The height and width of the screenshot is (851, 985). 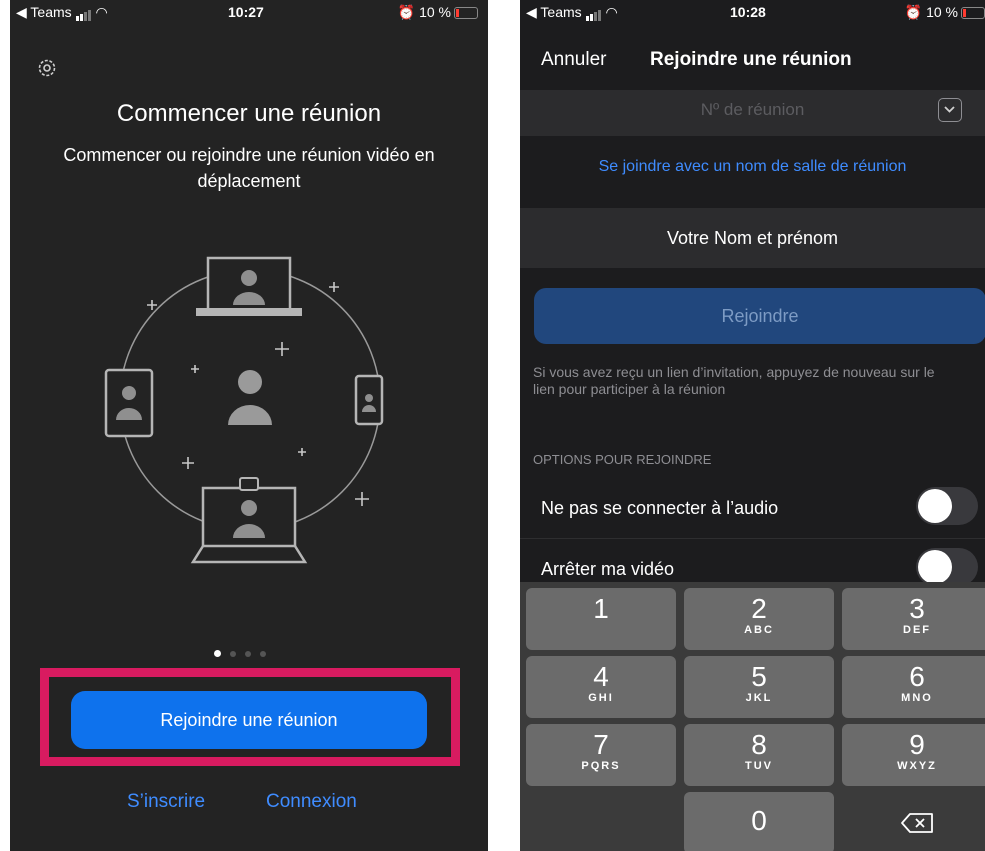 I want to click on nav-bar: Annuler Rejoindre une réunion, so click(x=752, y=59).